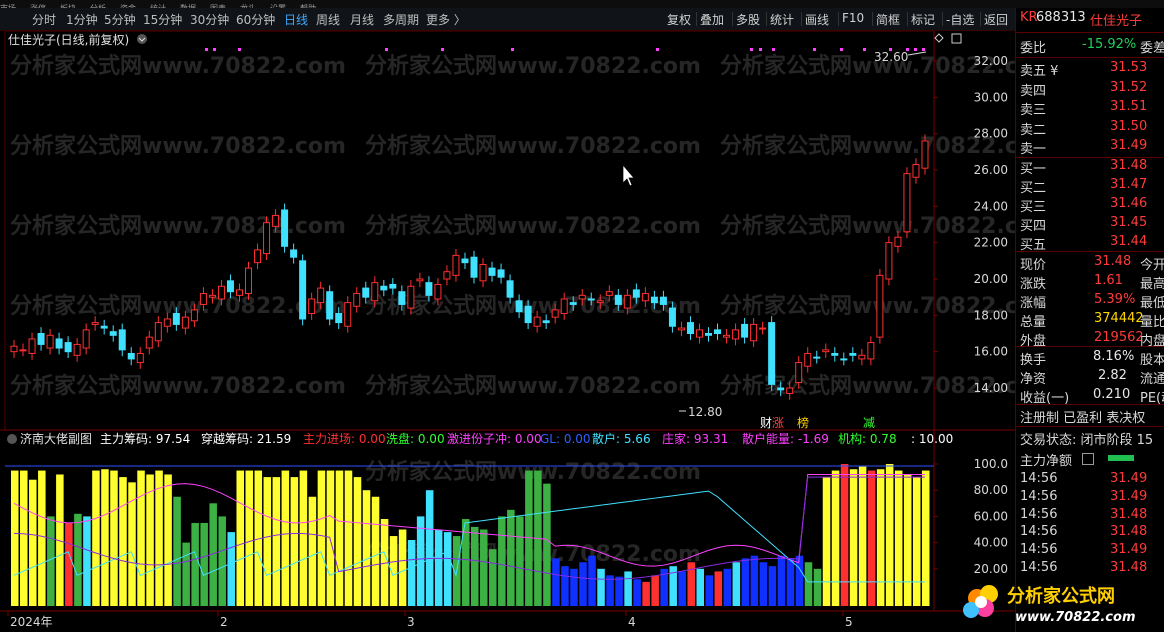 This screenshot has height=632, width=1164. I want to click on stat-label: 净资, so click(1033, 379).